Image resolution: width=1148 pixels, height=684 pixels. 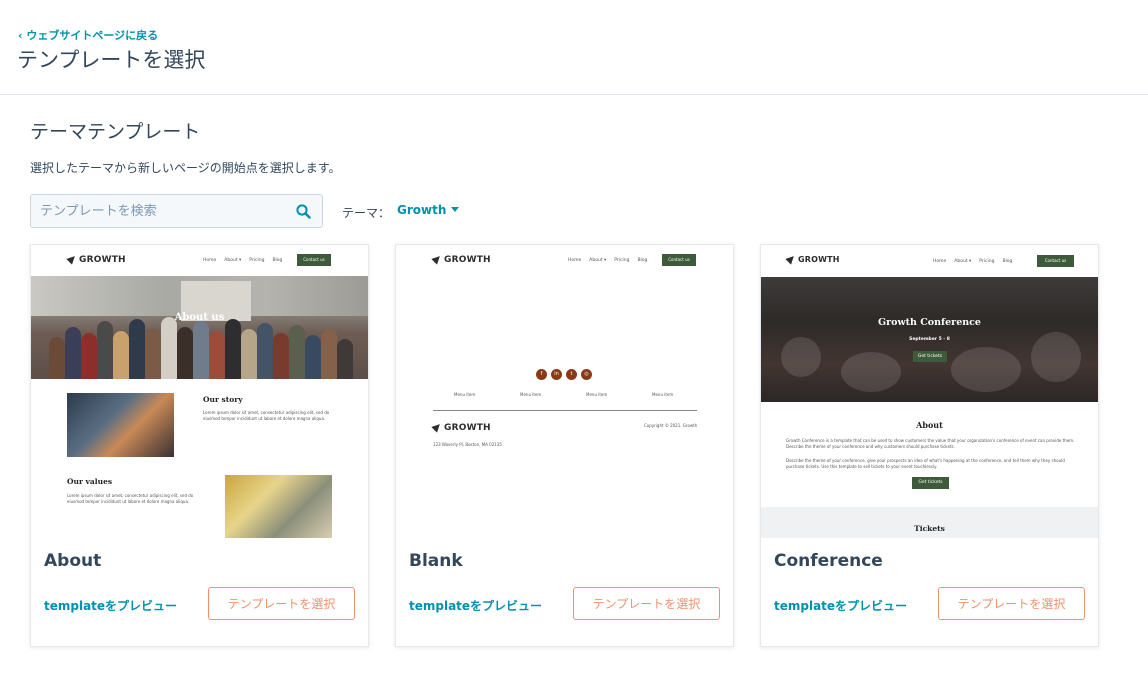 What do you see at coordinates (115, 132) in the screenshot?
I see `section-title: テーマテンプレート` at bounding box center [115, 132].